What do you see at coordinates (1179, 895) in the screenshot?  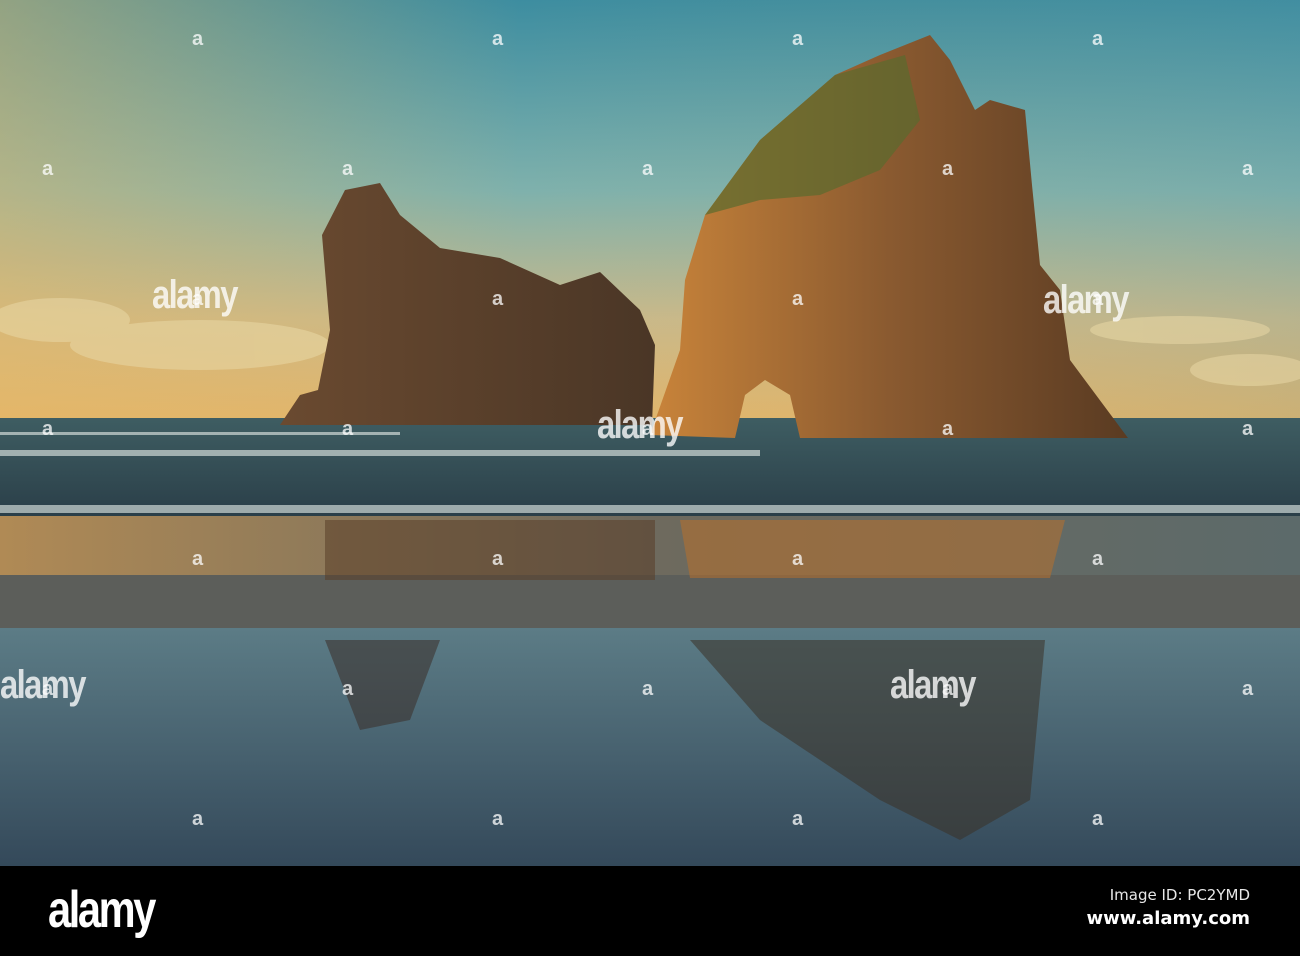 I see `image-id: Image ID: PC2YMD` at bounding box center [1179, 895].